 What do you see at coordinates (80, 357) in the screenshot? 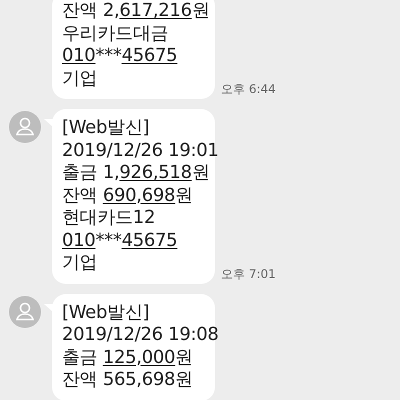
I see `message-text: 출금` at bounding box center [80, 357].